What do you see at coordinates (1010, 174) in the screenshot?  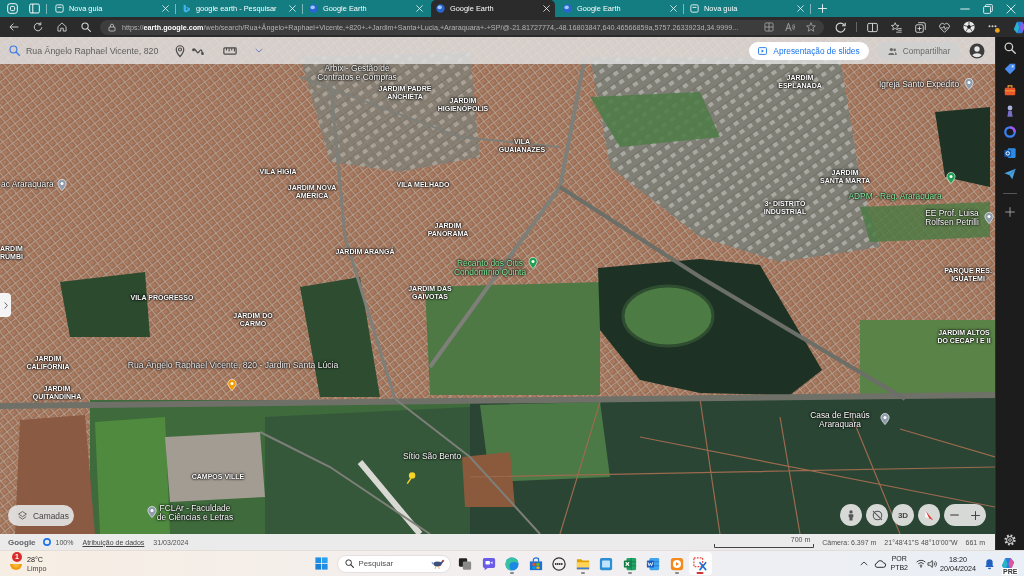 I see `paper-plane-icon` at bounding box center [1010, 174].